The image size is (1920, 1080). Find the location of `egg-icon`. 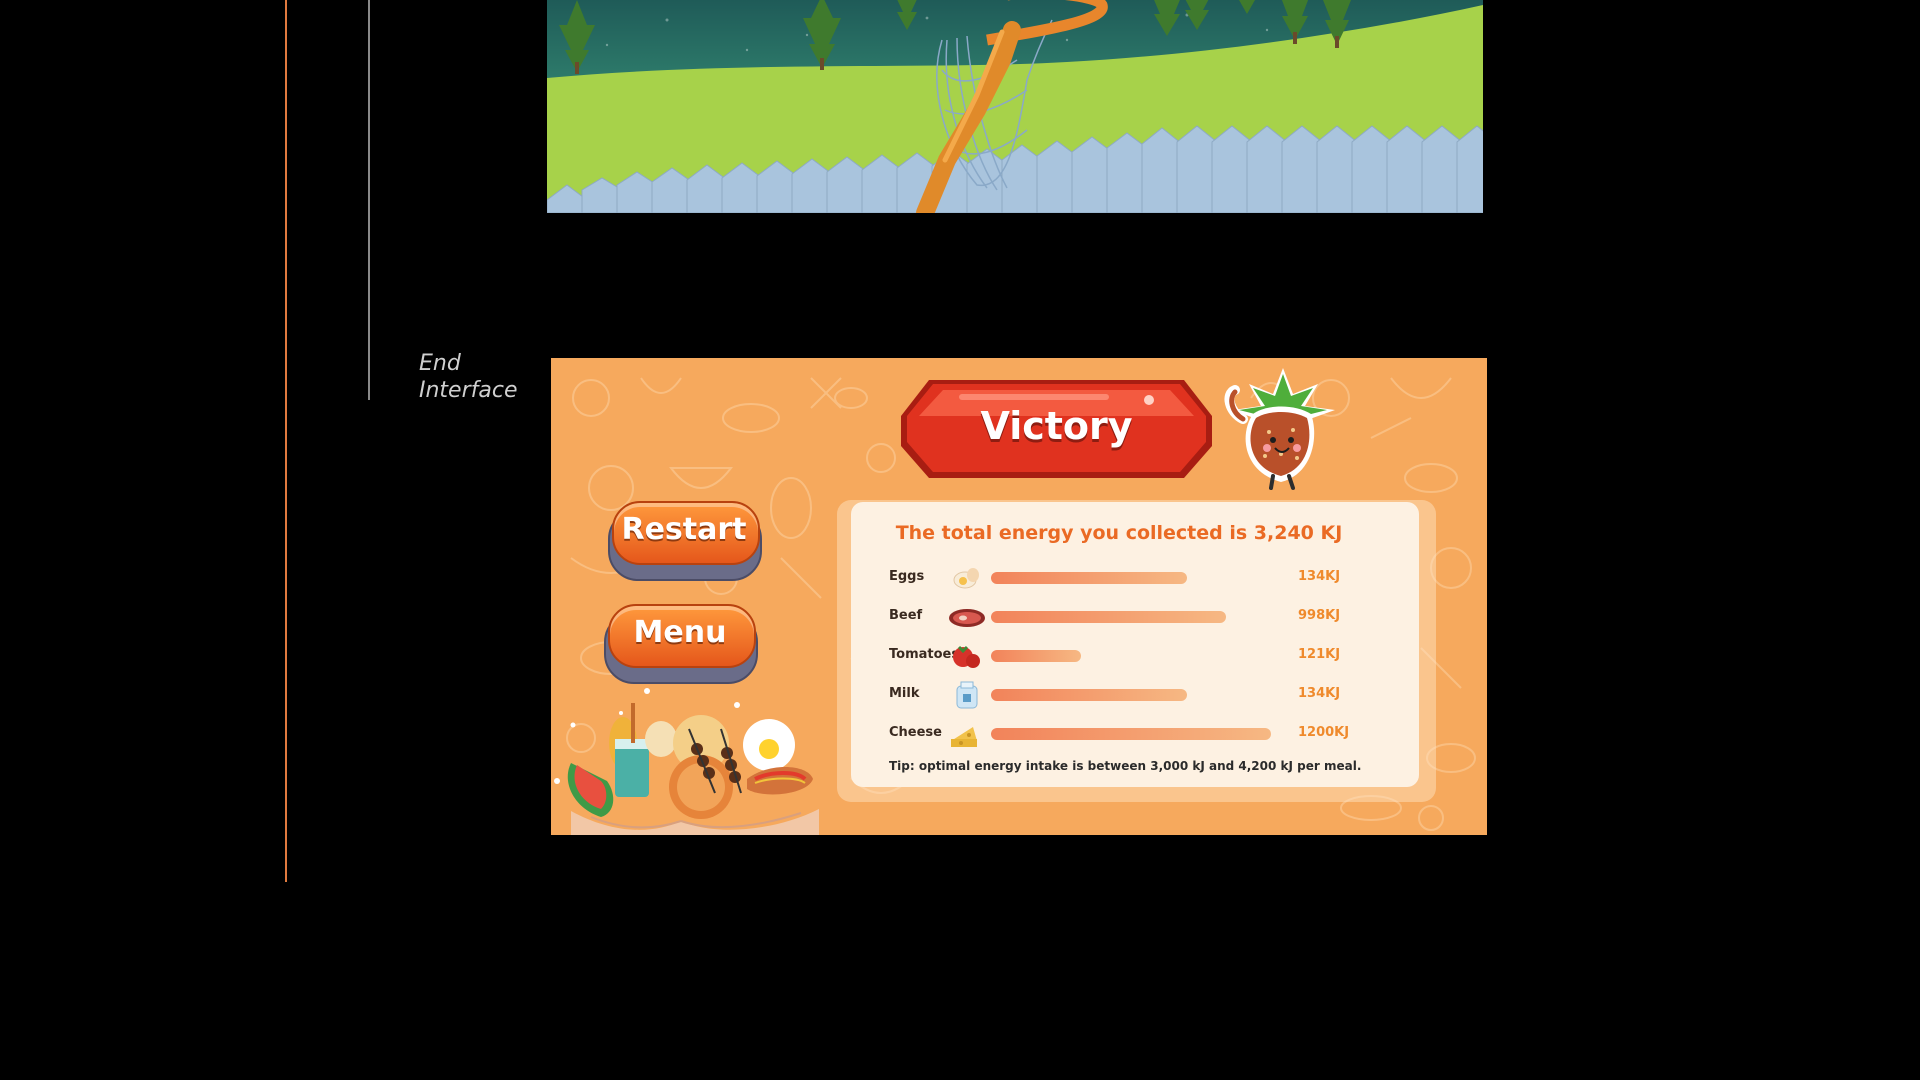

egg-icon is located at coordinates (967, 578).